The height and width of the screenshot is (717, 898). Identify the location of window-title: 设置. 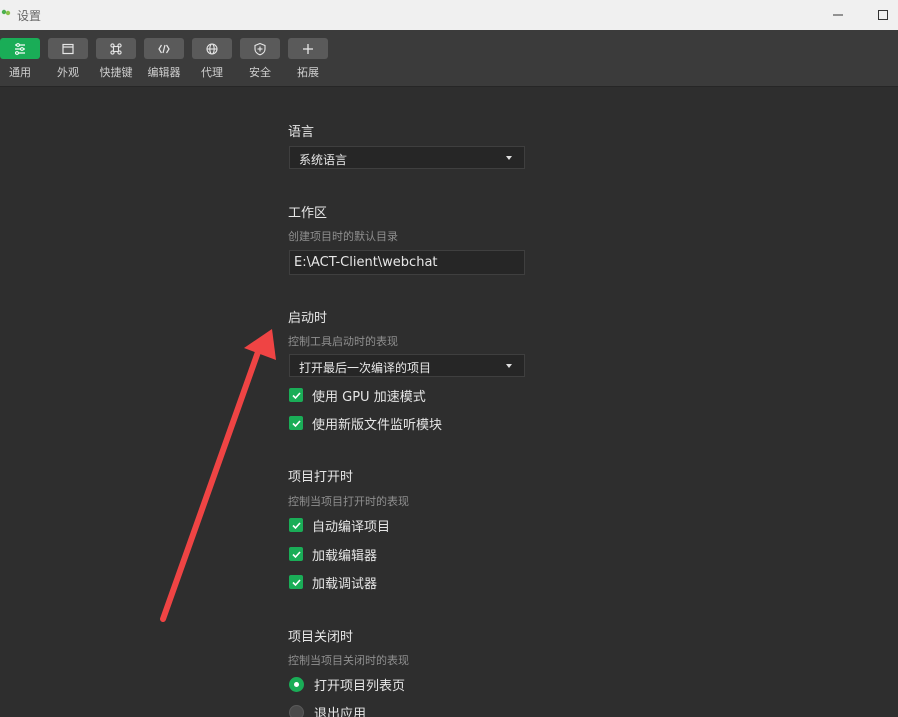
(29, 16).